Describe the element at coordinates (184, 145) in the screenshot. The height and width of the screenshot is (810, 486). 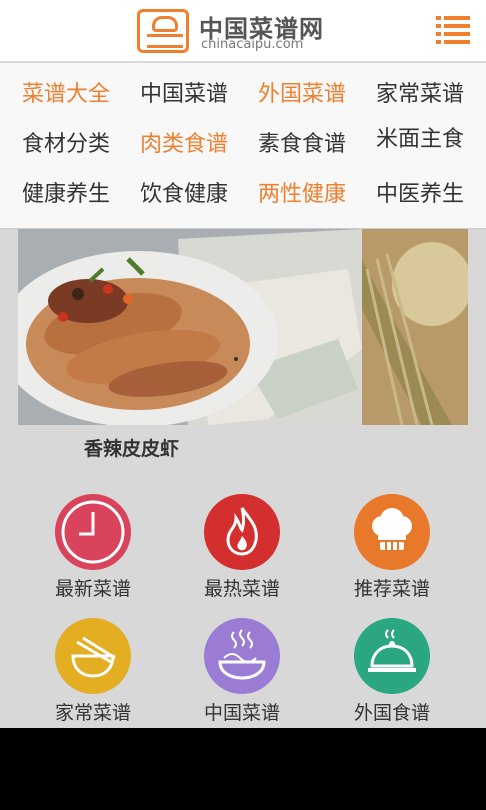
I see `menu-item-meat-recipes: 肉类食谱` at that location.